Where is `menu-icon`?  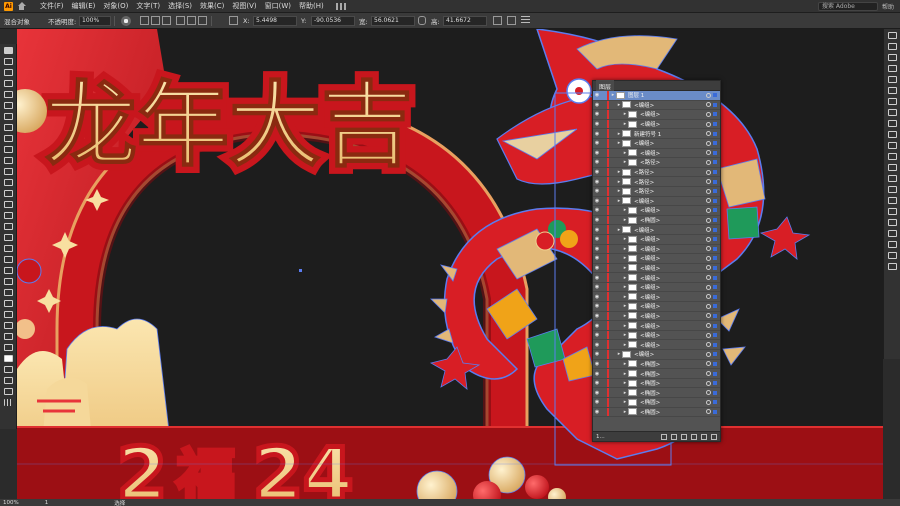 menu-icon is located at coordinates (525, 20).